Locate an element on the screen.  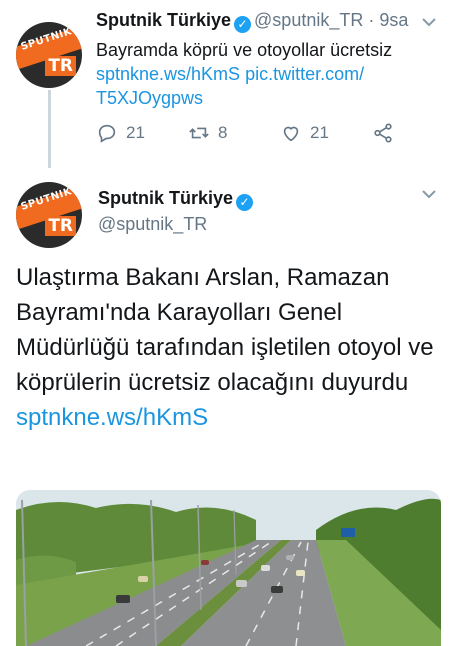
author-name-row: Sputnik Türkiye ✓ is located at coordinates (177, 199).